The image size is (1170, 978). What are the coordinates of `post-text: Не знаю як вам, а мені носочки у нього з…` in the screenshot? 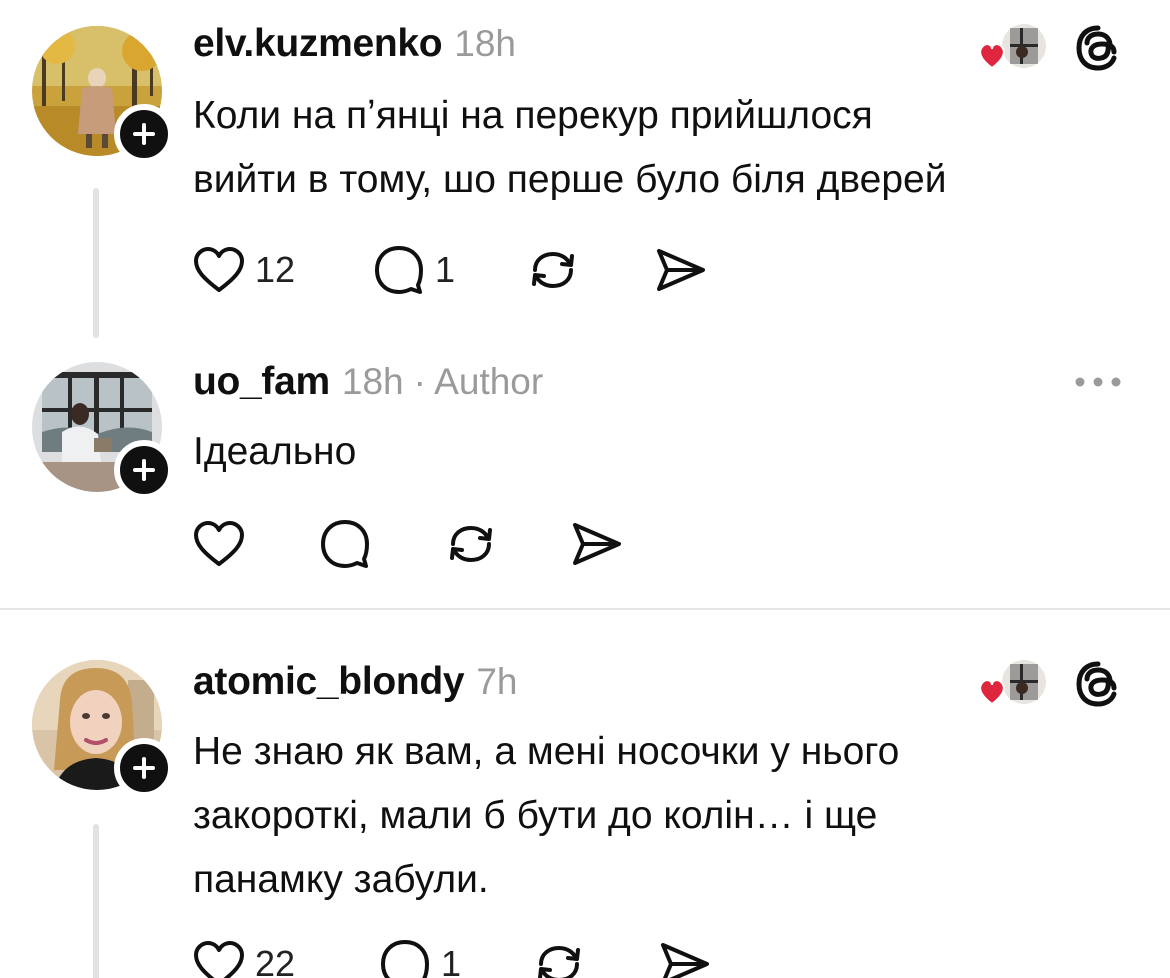 It's located at (546, 816).